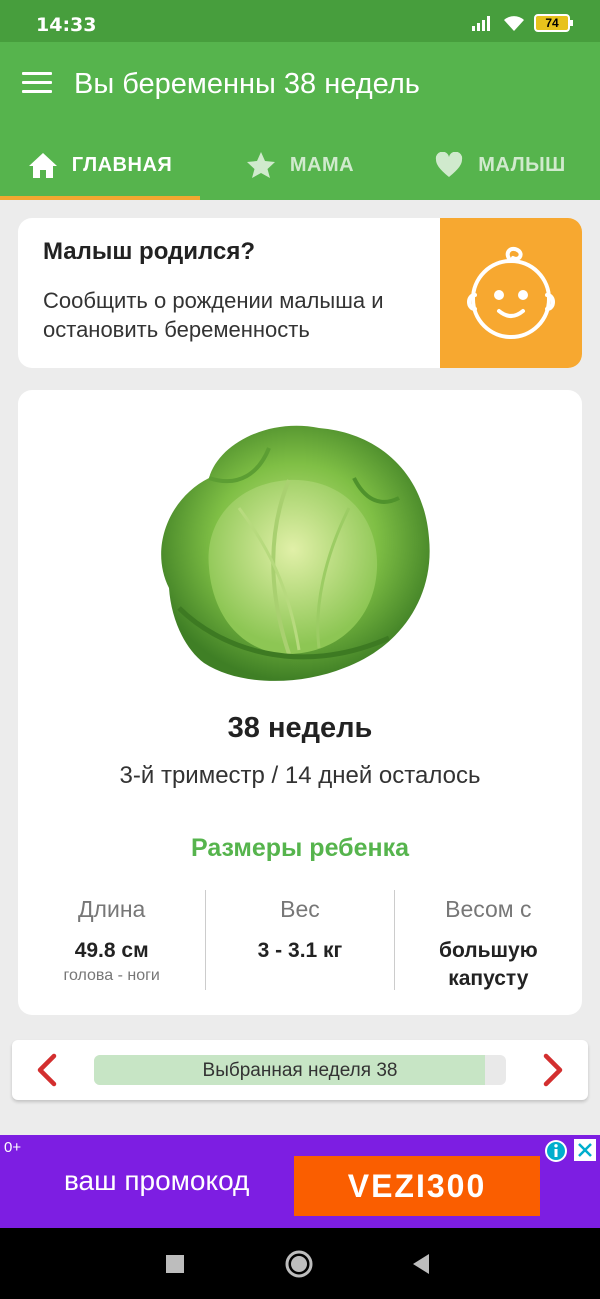 The image size is (600, 1299). Describe the element at coordinates (481, 23) in the screenshot. I see `signal-icon` at that location.